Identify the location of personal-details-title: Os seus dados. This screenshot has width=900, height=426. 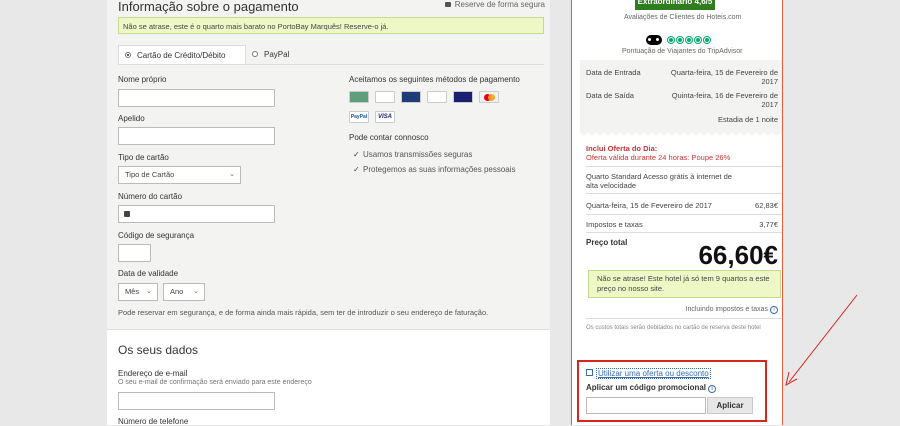
(158, 350).